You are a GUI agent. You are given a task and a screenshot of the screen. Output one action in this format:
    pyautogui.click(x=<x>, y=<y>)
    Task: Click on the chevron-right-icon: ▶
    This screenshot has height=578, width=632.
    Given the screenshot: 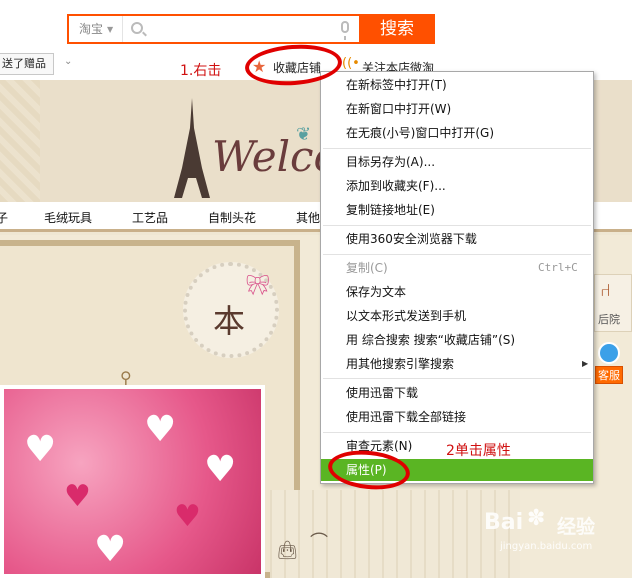 What is the action you would take?
    pyautogui.click(x=585, y=363)
    